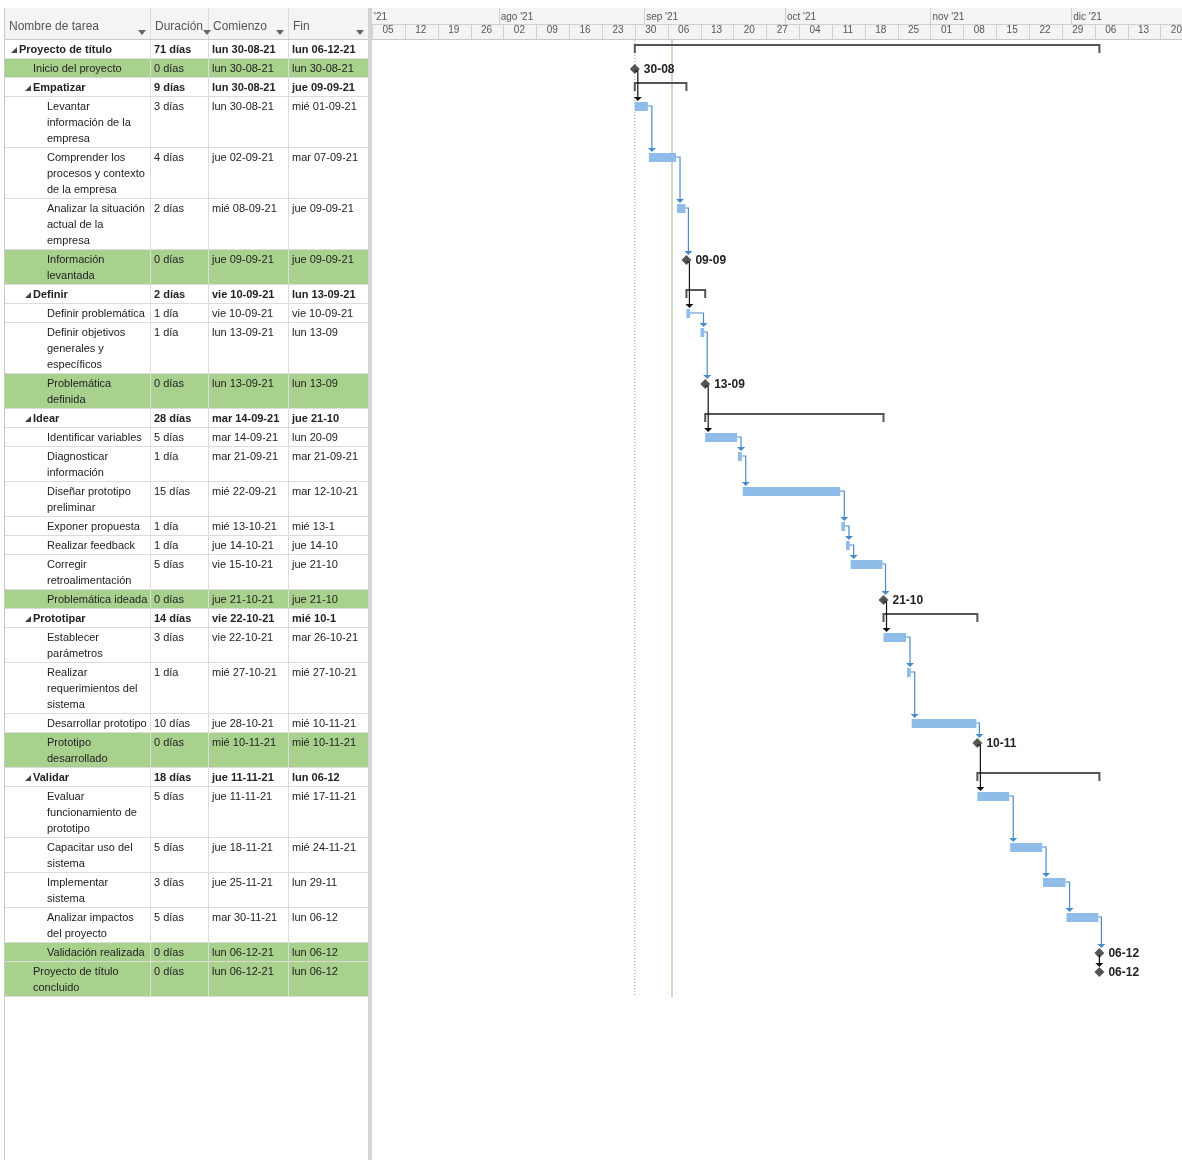 Image resolution: width=1182 pixels, height=1160 pixels. What do you see at coordinates (96, 173) in the screenshot?
I see `task-name: Comprender los procesos y contexto de la empresa` at bounding box center [96, 173].